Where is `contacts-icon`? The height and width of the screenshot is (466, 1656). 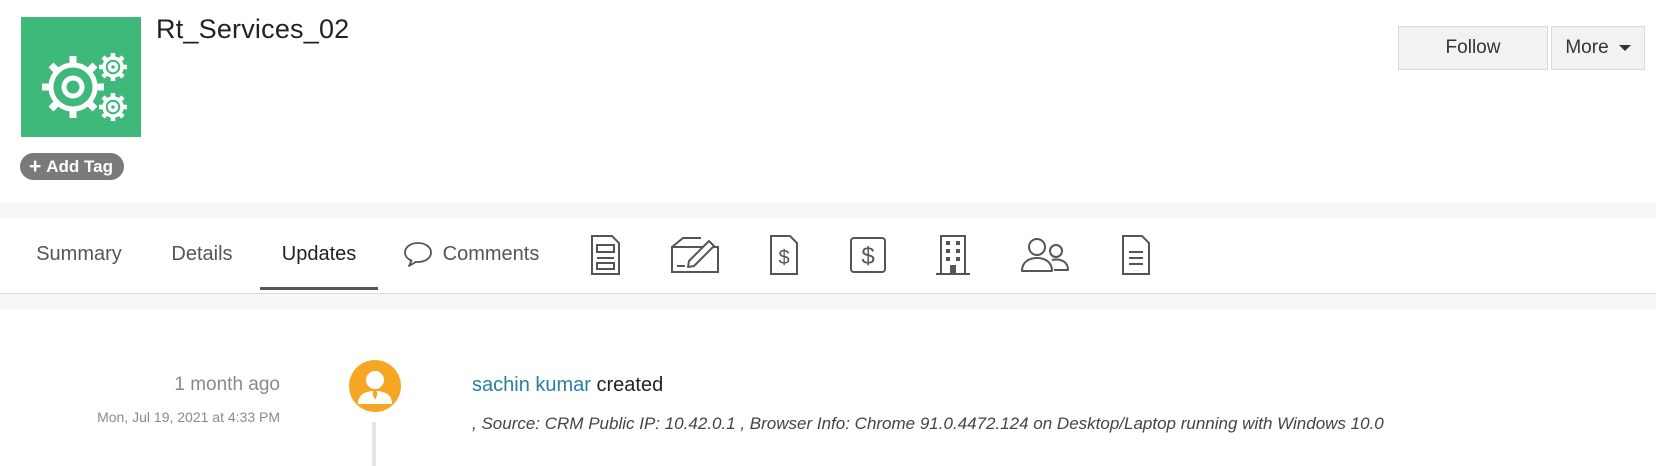
contacts-icon is located at coordinates (1045, 255).